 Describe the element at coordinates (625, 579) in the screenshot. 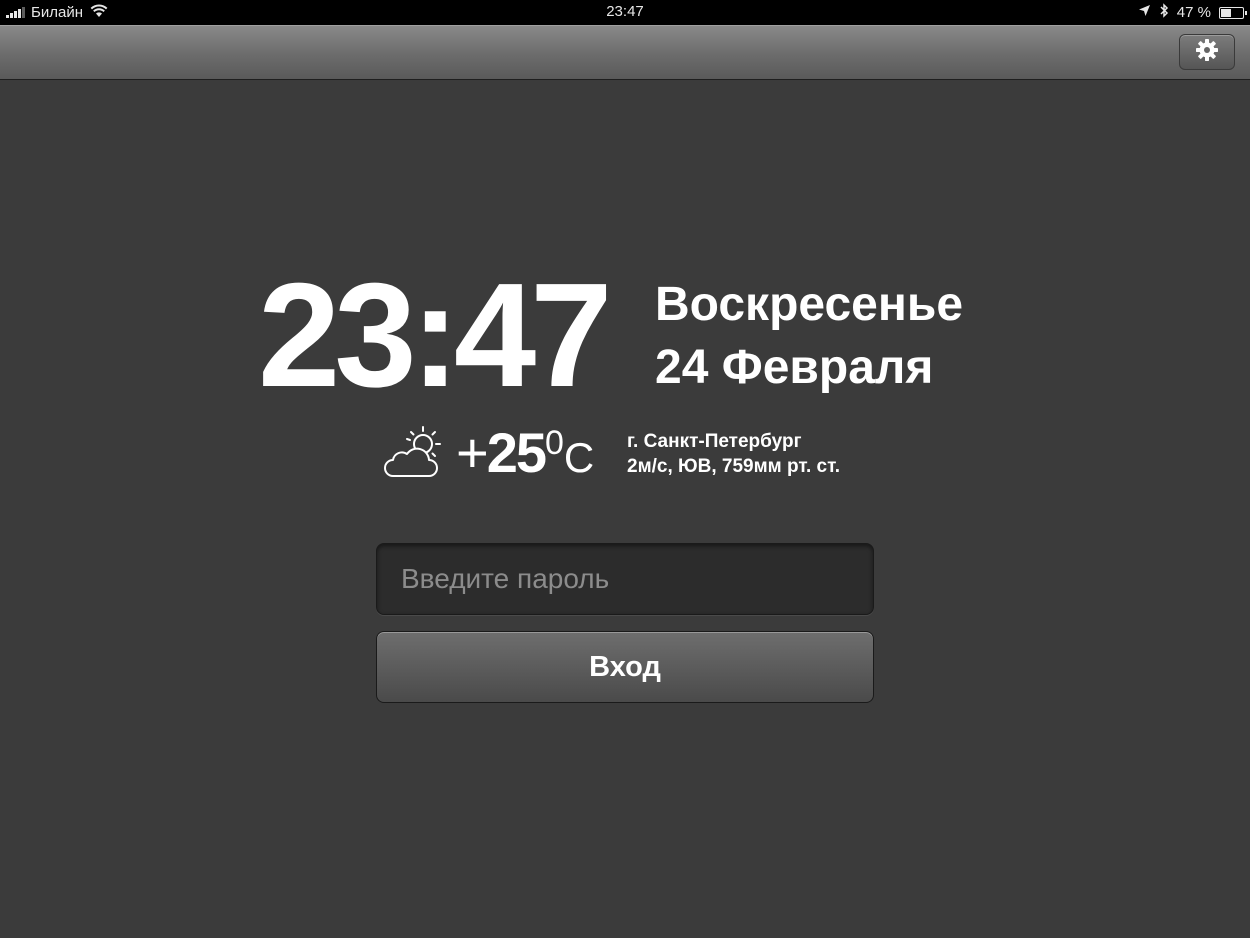

I see `password-input` at that location.